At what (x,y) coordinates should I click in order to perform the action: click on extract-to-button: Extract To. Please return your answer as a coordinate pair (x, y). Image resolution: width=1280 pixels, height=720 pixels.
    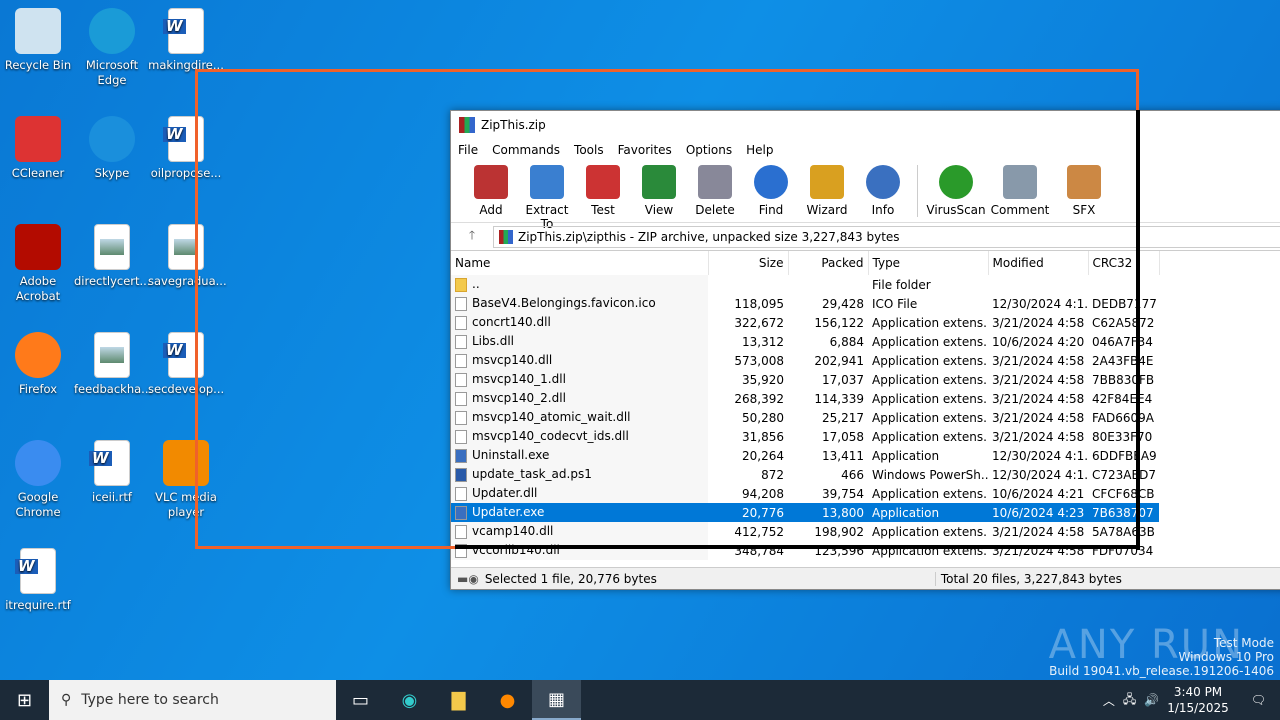
    Looking at the image, I should click on (547, 196).